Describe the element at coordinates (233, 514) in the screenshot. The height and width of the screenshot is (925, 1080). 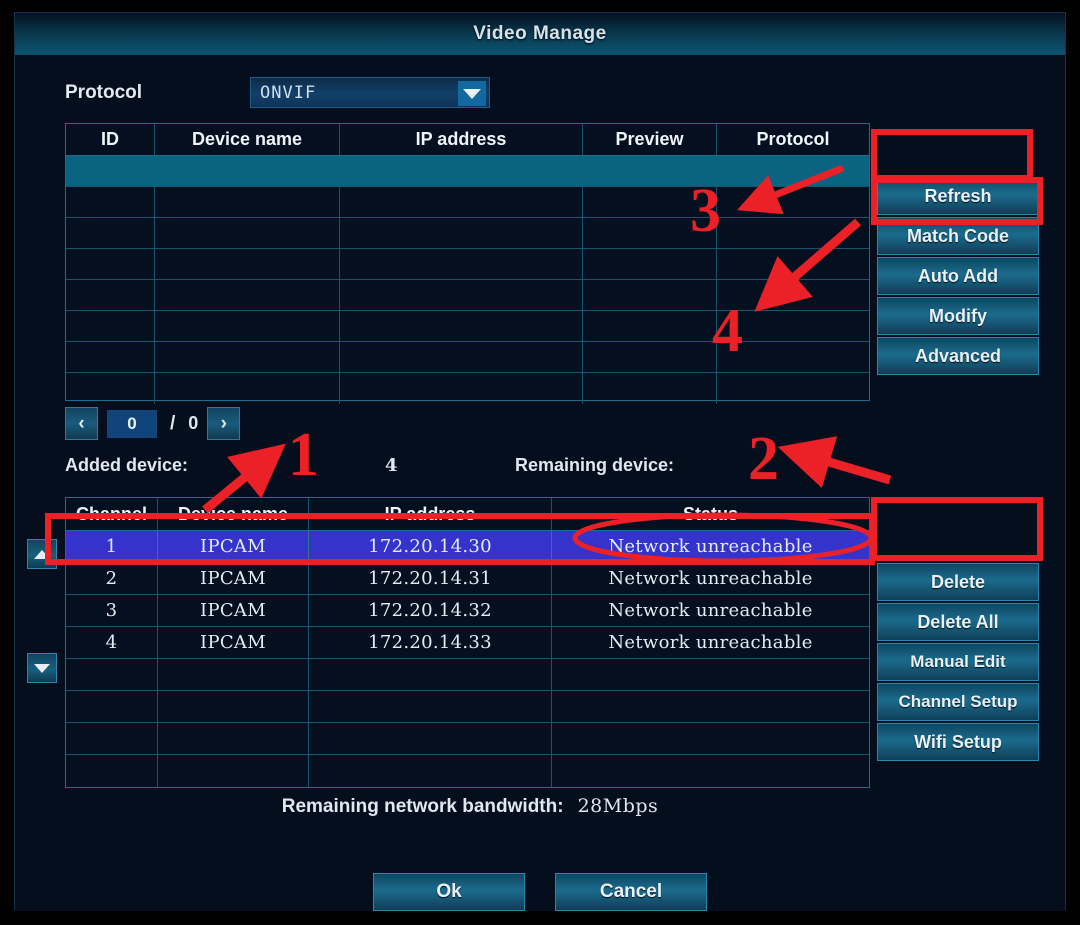
I see `column-header: Device name` at that location.